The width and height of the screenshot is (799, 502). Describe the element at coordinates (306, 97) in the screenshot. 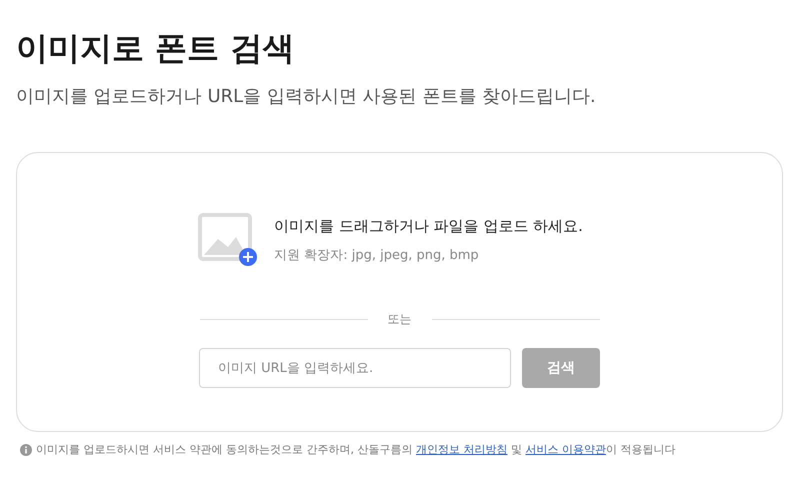

I see `page-subtitle: 이미지를 업로드하거나 URL을 입력하시면 사용된 폰트를 찾아드립니다.` at that location.